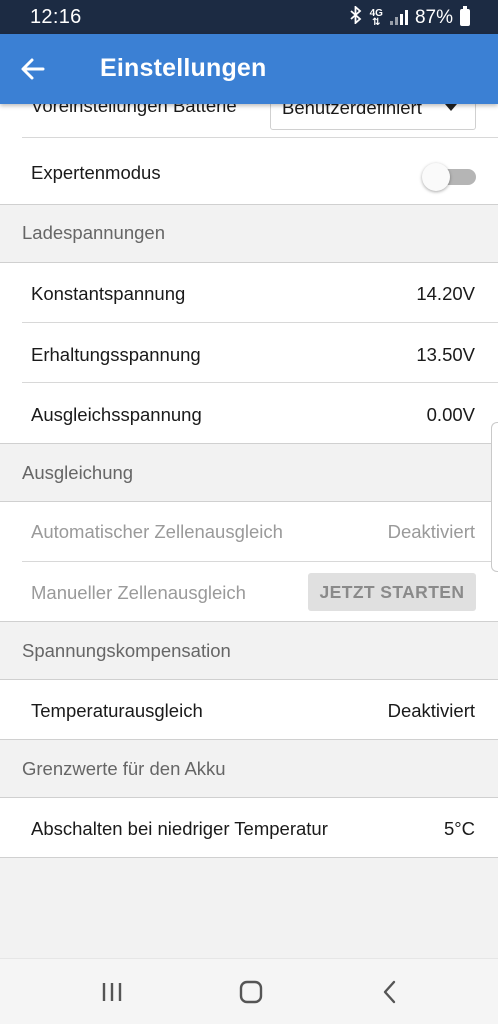  What do you see at coordinates (352, 111) in the screenshot?
I see `battery-preset-value: Benutzerdefiniert` at bounding box center [352, 111].